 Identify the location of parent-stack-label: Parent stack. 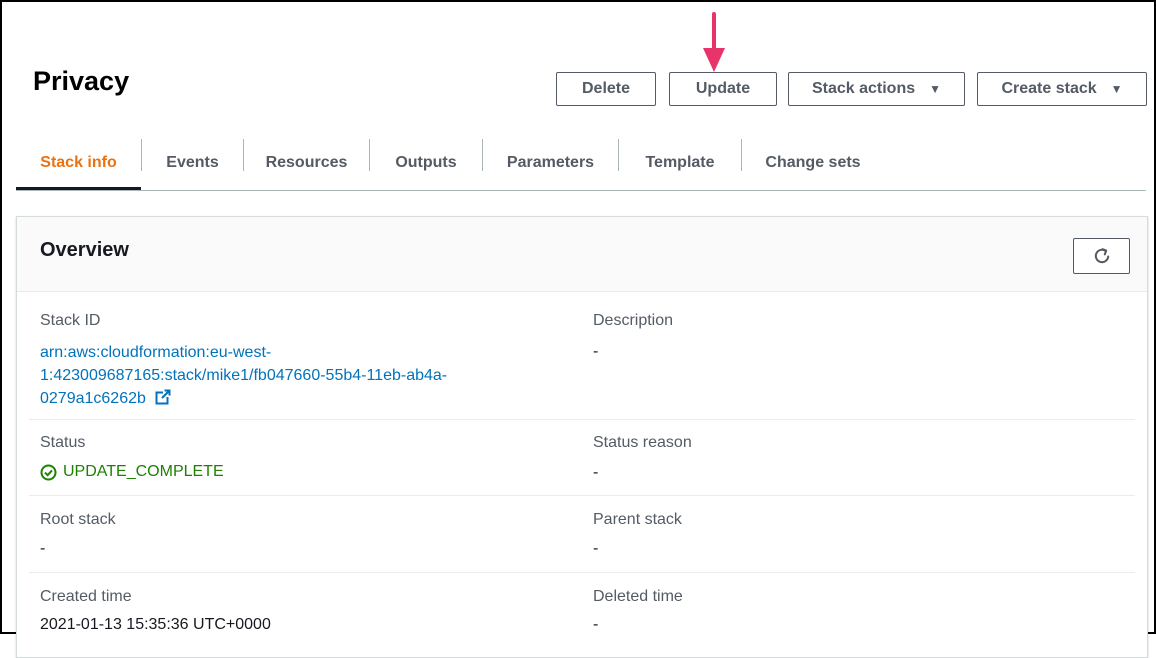
(637, 519).